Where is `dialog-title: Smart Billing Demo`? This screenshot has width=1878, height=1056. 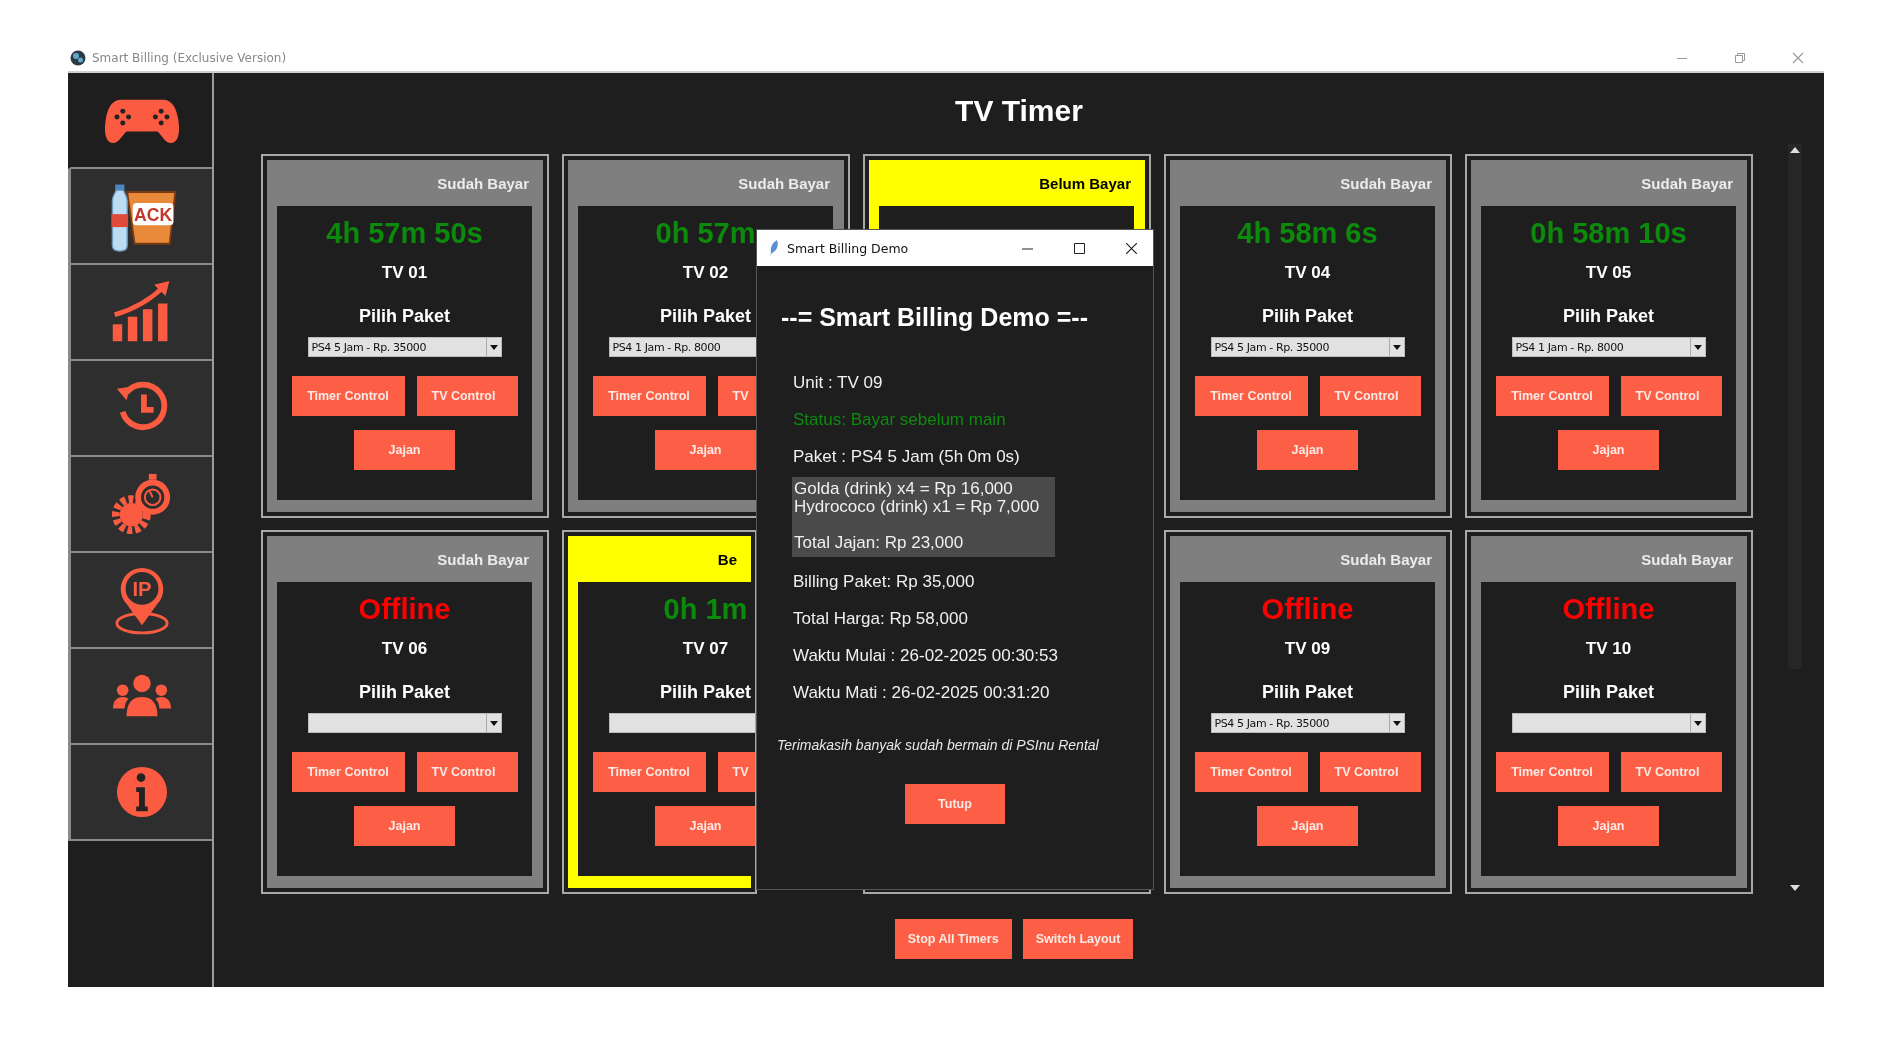
dialog-title: Smart Billing Demo is located at coordinates (848, 248).